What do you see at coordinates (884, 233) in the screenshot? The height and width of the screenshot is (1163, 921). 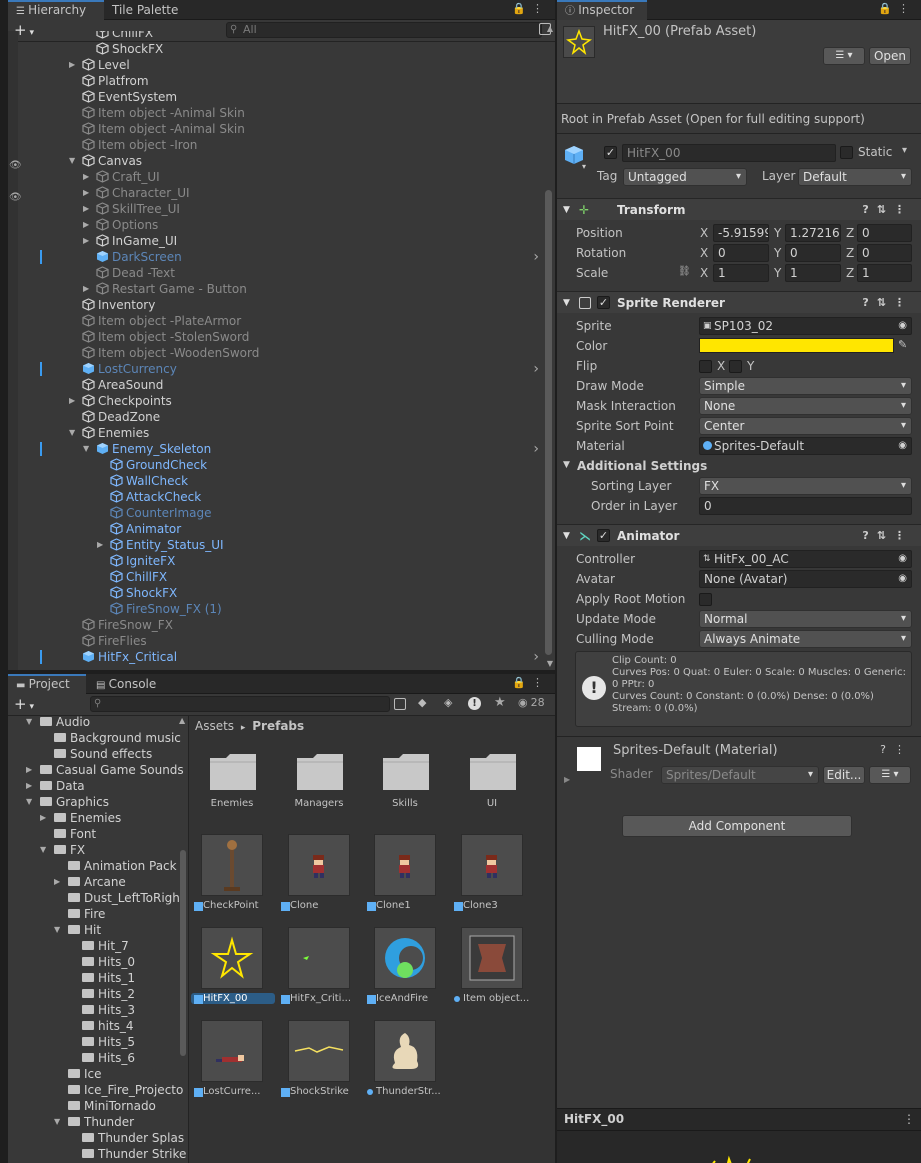 I see `position-z-field: 0` at bounding box center [884, 233].